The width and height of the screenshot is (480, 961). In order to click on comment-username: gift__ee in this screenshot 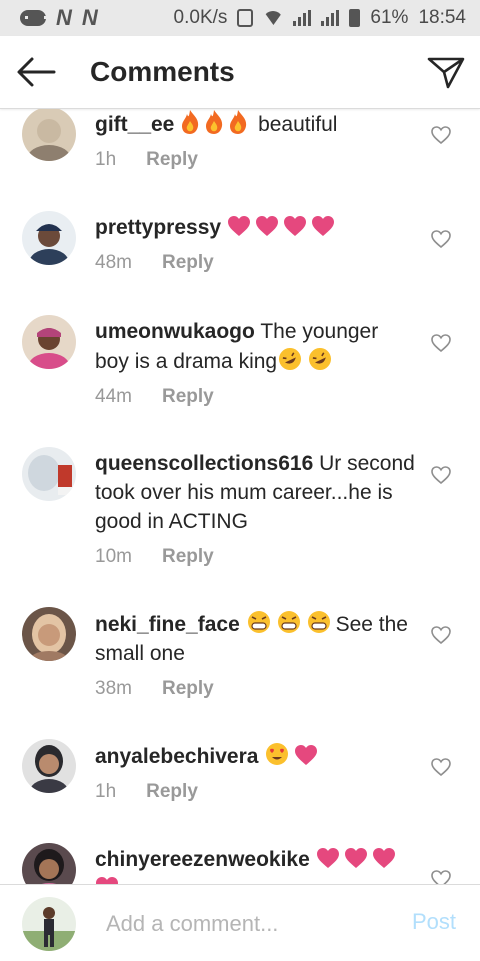, I will do `click(134, 124)`.